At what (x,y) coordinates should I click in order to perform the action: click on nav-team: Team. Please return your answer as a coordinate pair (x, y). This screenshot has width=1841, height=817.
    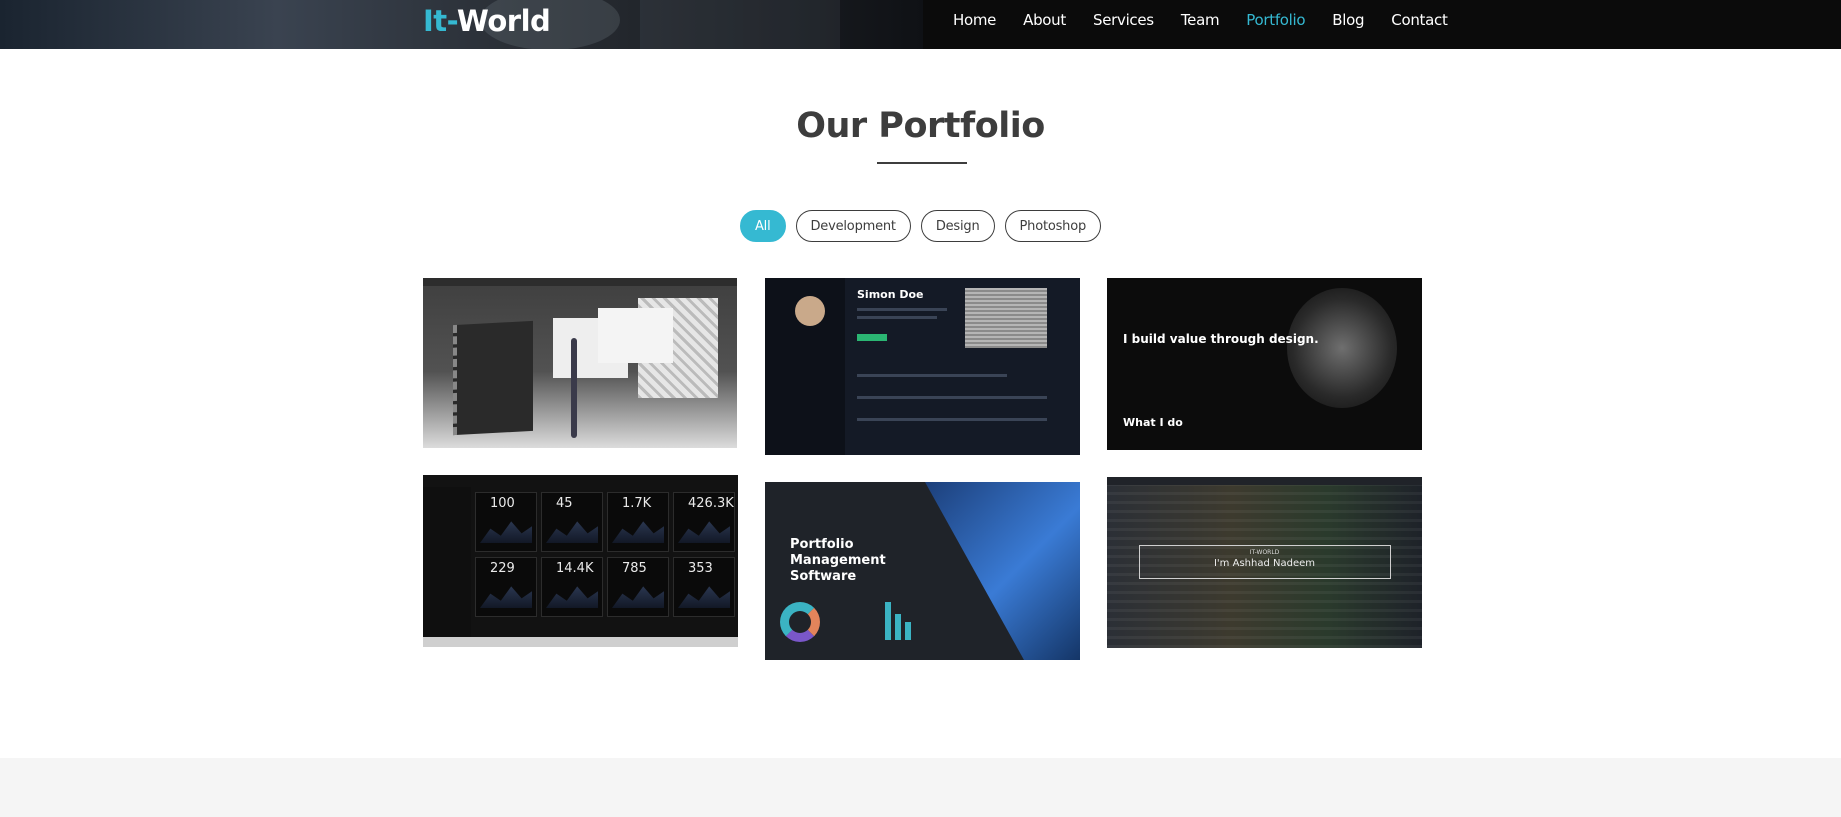
    Looking at the image, I should click on (1200, 20).